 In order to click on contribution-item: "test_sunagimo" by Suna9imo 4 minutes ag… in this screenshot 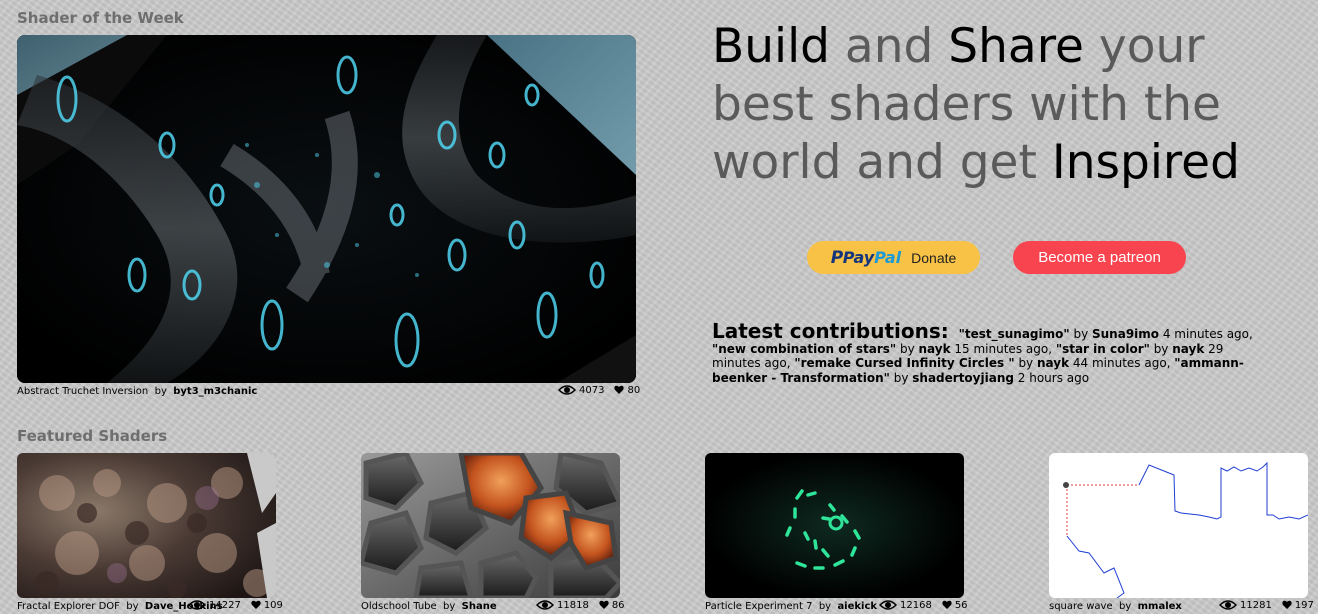, I will do `click(1105, 334)`.